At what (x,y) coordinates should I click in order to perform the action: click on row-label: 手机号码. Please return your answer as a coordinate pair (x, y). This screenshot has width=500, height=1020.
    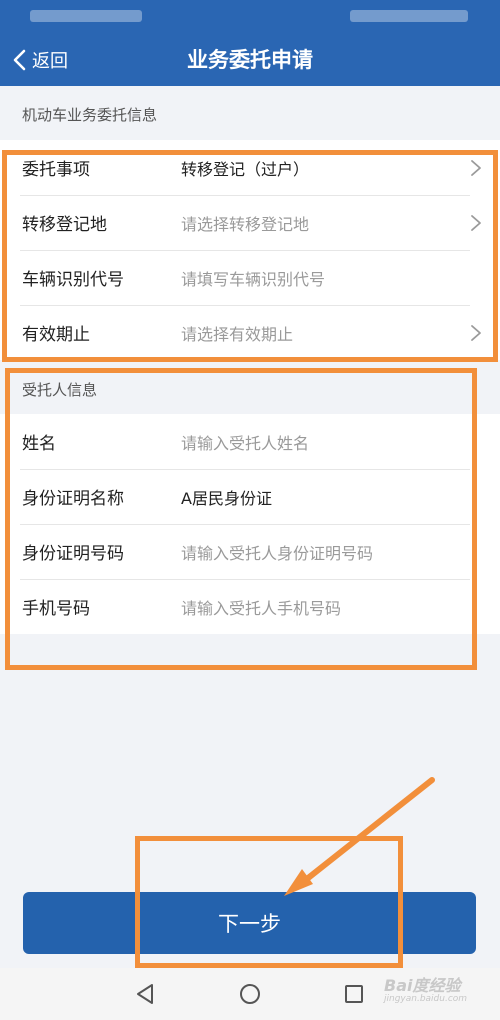
    Looking at the image, I should click on (56, 609).